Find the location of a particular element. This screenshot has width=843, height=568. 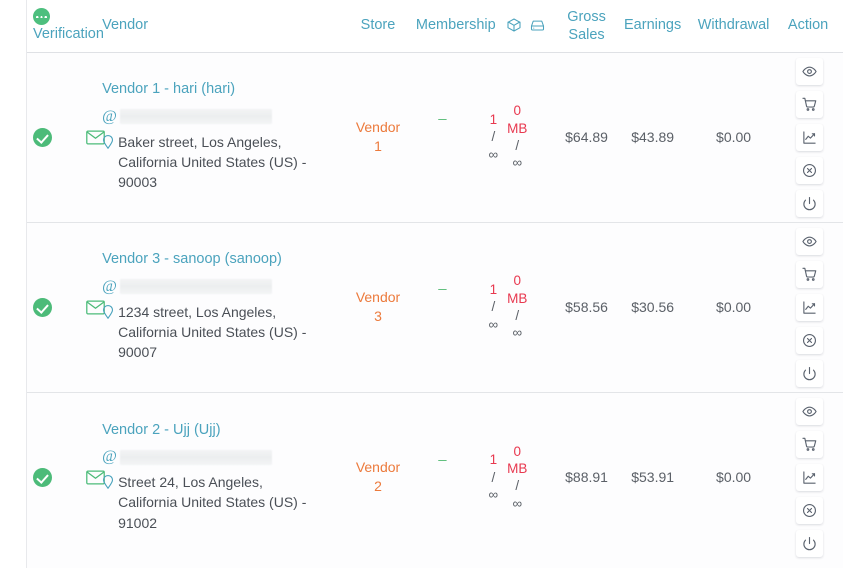

column-header-earnings: Earnings is located at coordinates (652, 26).